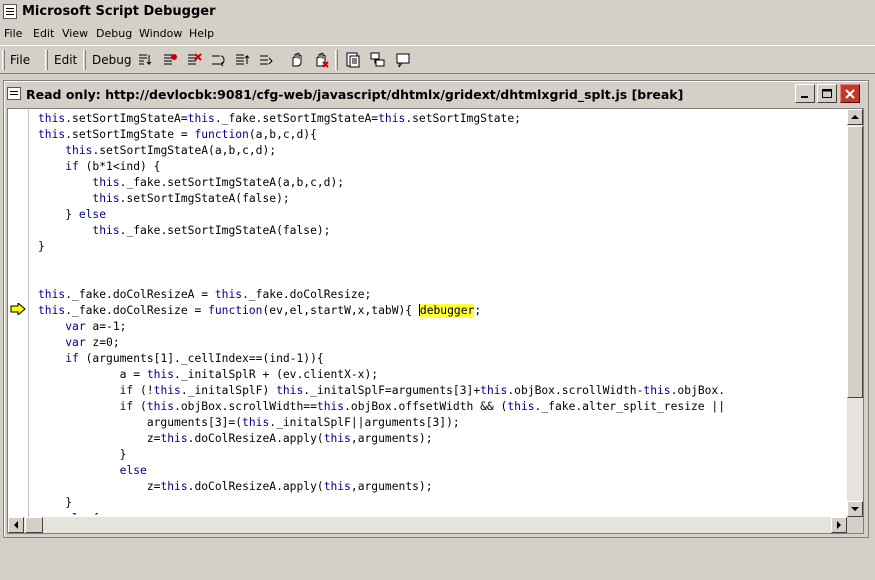 This screenshot has width=875, height=580. I want to click on scroll-up-icon, so click(855, 117).